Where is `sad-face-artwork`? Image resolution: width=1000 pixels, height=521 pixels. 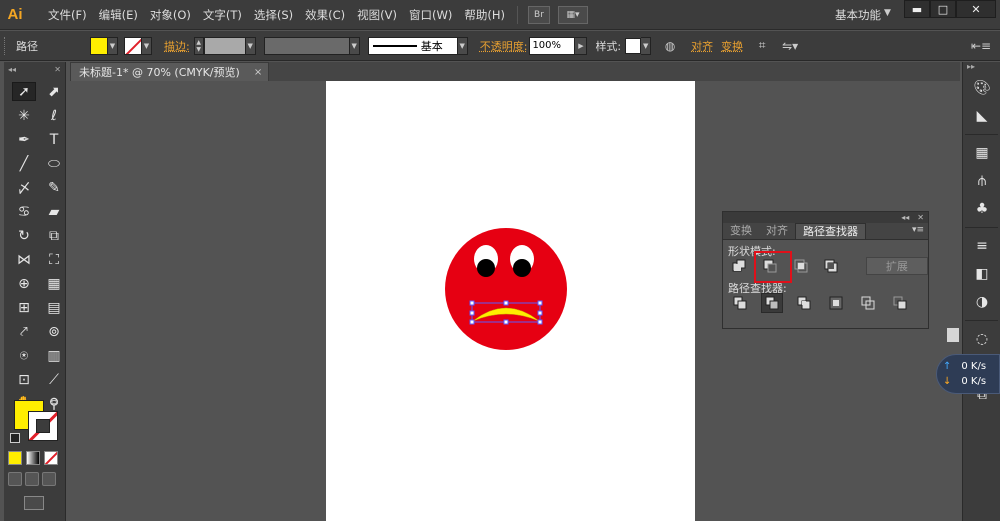
sad-face-artwork is located at coordinates (506, 289).